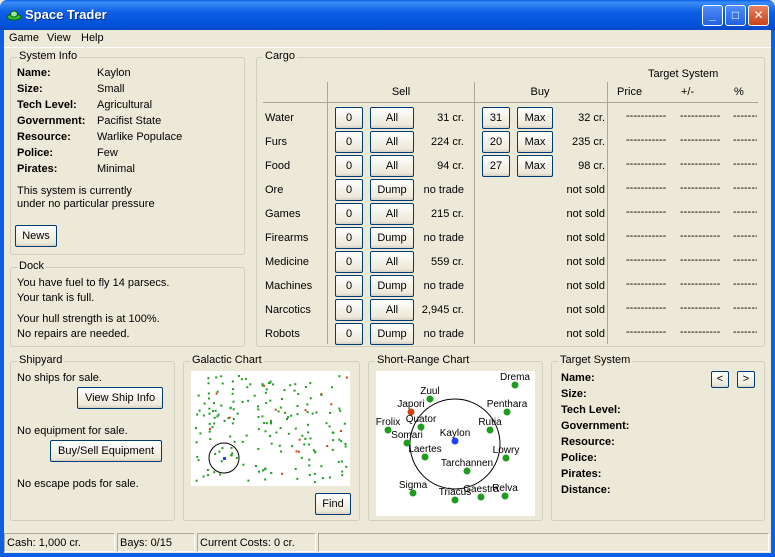 This screenshot has width=775, height=557. I want to click on next-target-button: >, so click(746, 379).